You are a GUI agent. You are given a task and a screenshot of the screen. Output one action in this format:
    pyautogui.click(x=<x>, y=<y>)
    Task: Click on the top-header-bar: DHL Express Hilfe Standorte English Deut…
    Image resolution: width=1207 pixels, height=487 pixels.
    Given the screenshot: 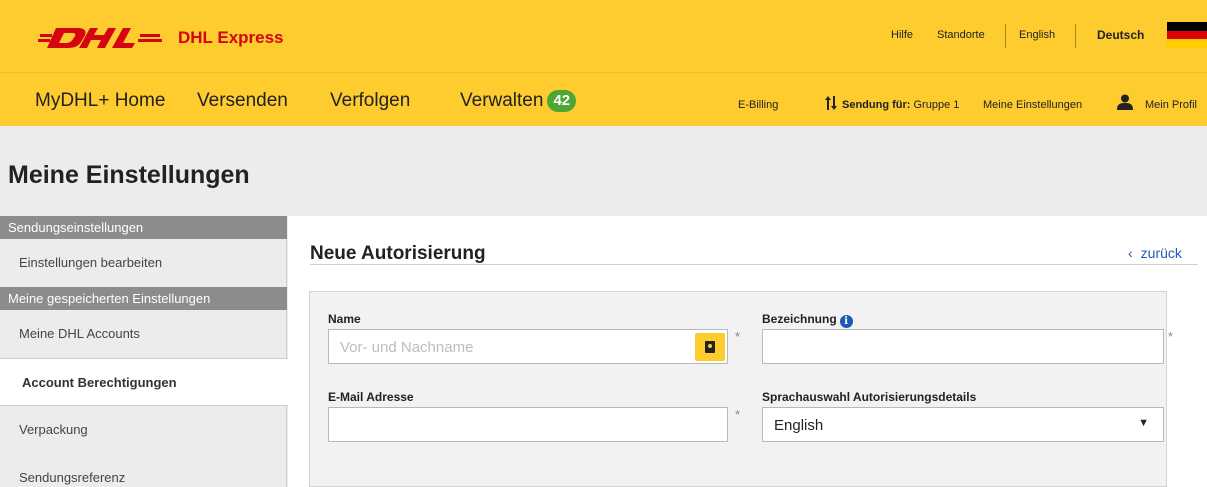 What is the action you would take?
    pyautogui.click(x=603, y=36)
    